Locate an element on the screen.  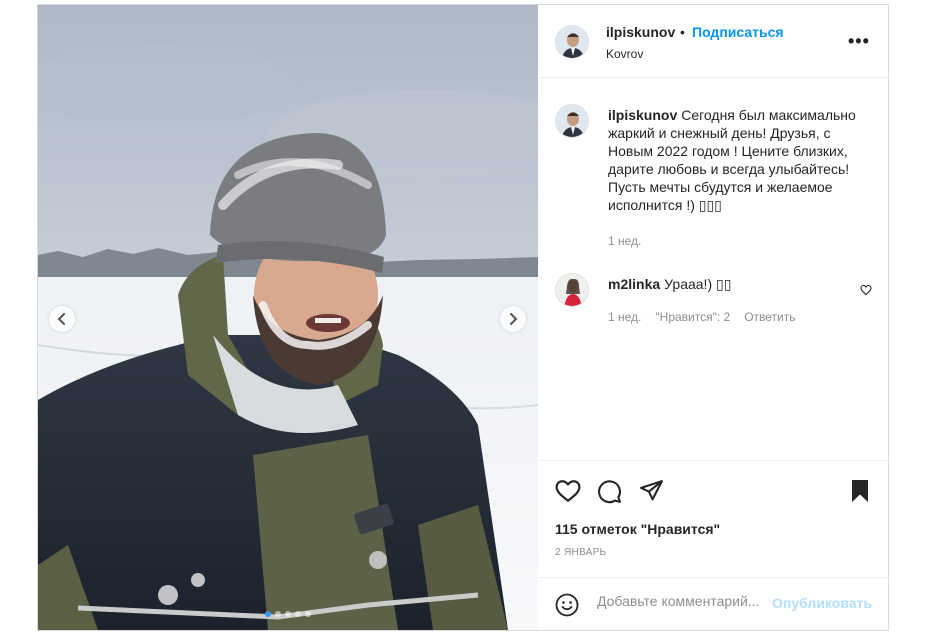
post-date: 2 ЯНВАРЬ is located at coordinates (580, 552).